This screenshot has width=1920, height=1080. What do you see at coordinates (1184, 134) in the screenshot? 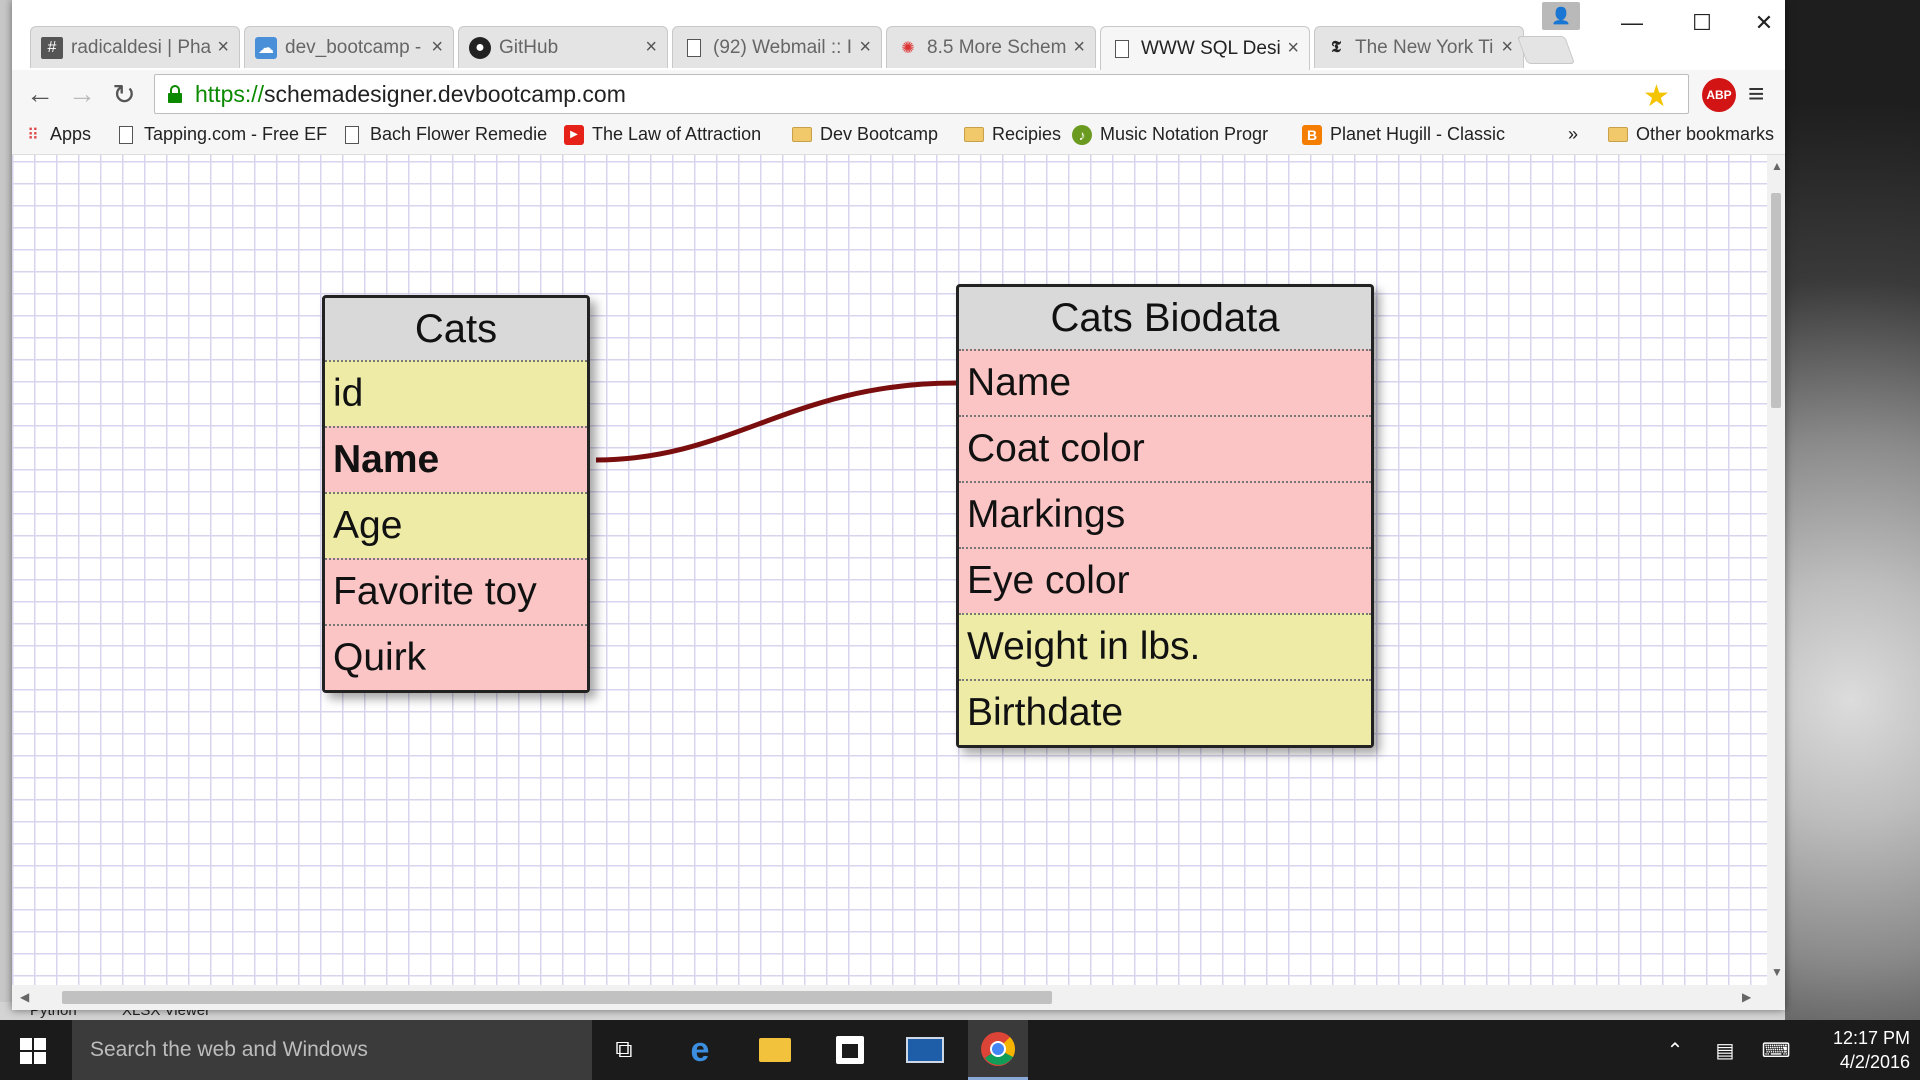
I see `bookmark-label: Music Notation Progr` at bounding box center [1184, 134].